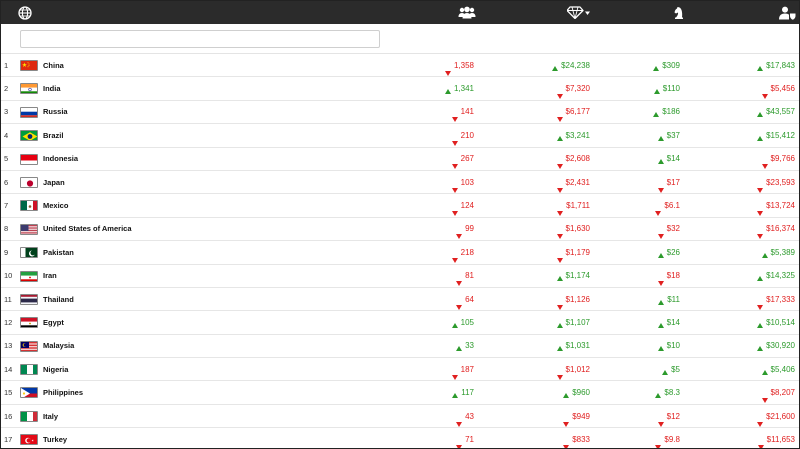 The width and height of the screenshot is (800, 449). Describe the element at coordinates (400, 347) in the screenshot. I see `table-row: 13 Malaysia 33 $1,031 $10 $30,920` at that location.